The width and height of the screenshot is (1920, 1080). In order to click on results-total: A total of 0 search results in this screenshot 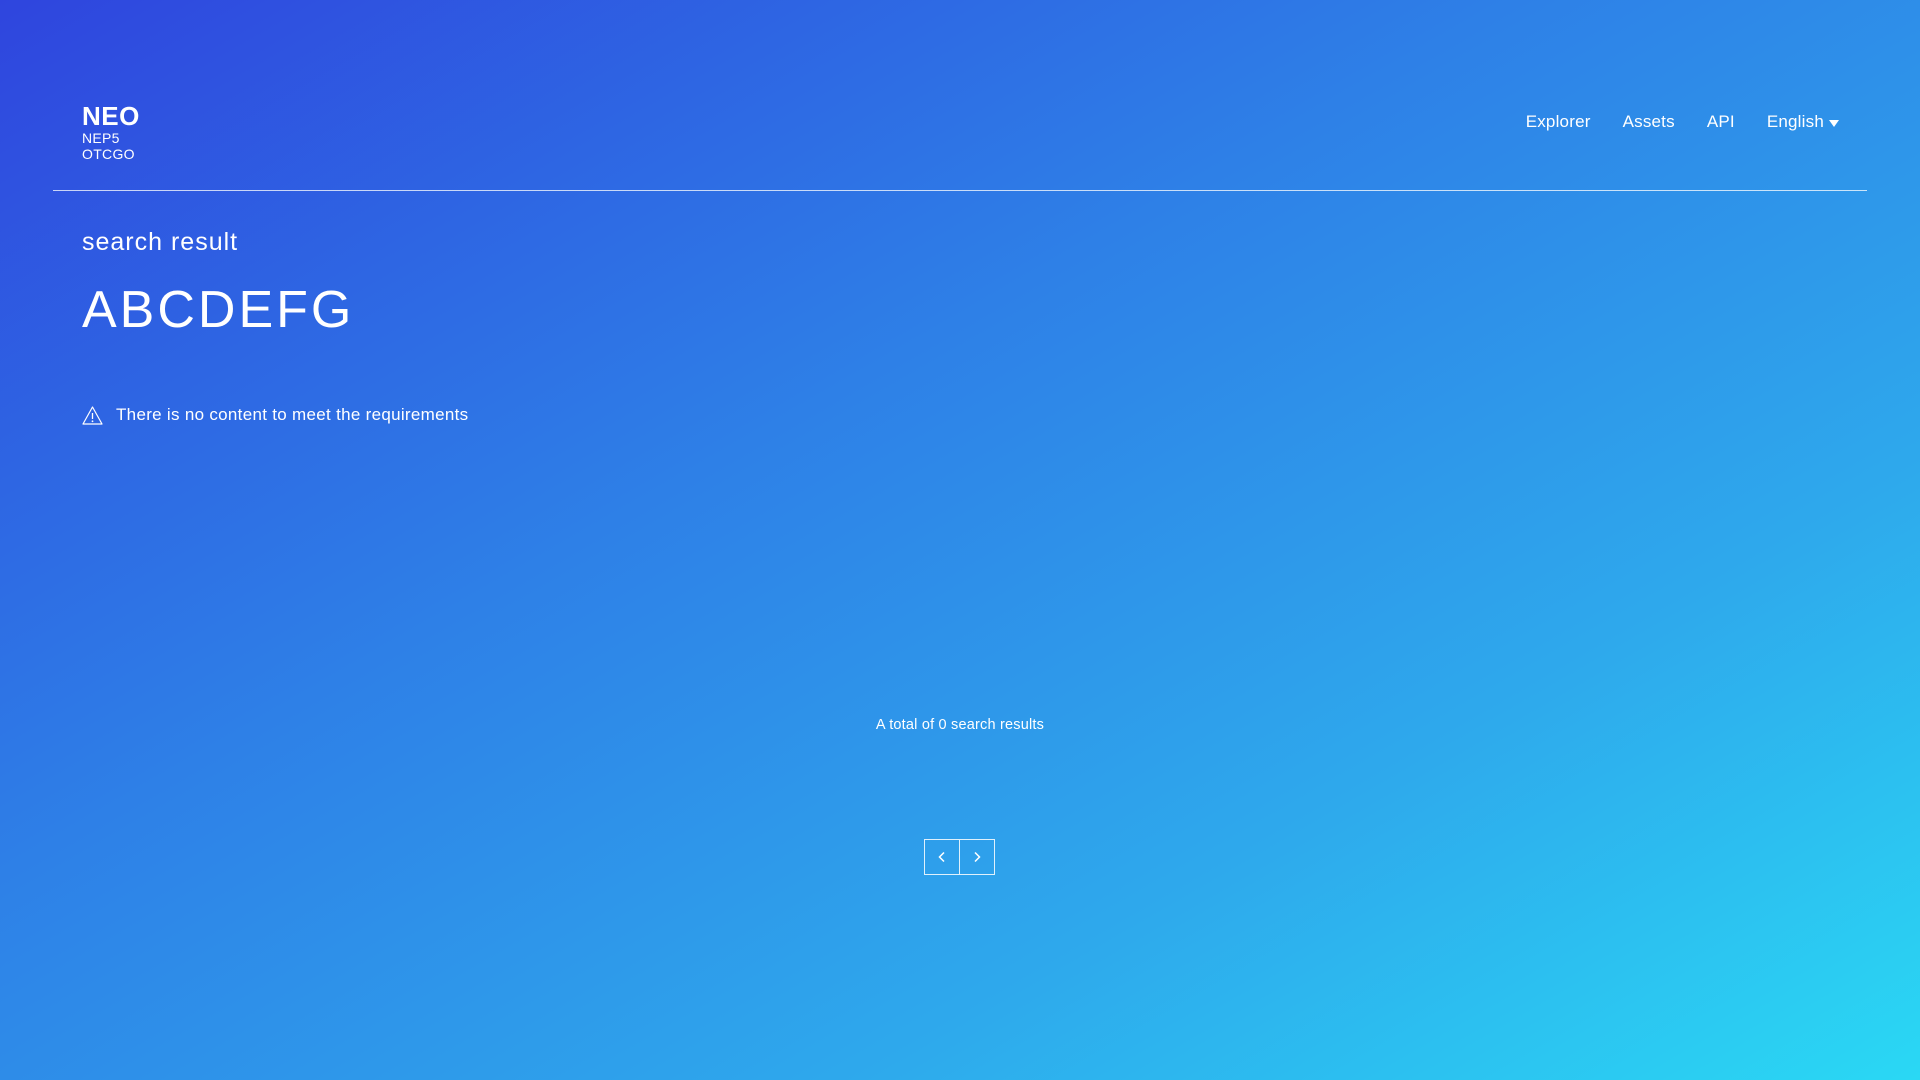, I will do `click(960, 725)`.